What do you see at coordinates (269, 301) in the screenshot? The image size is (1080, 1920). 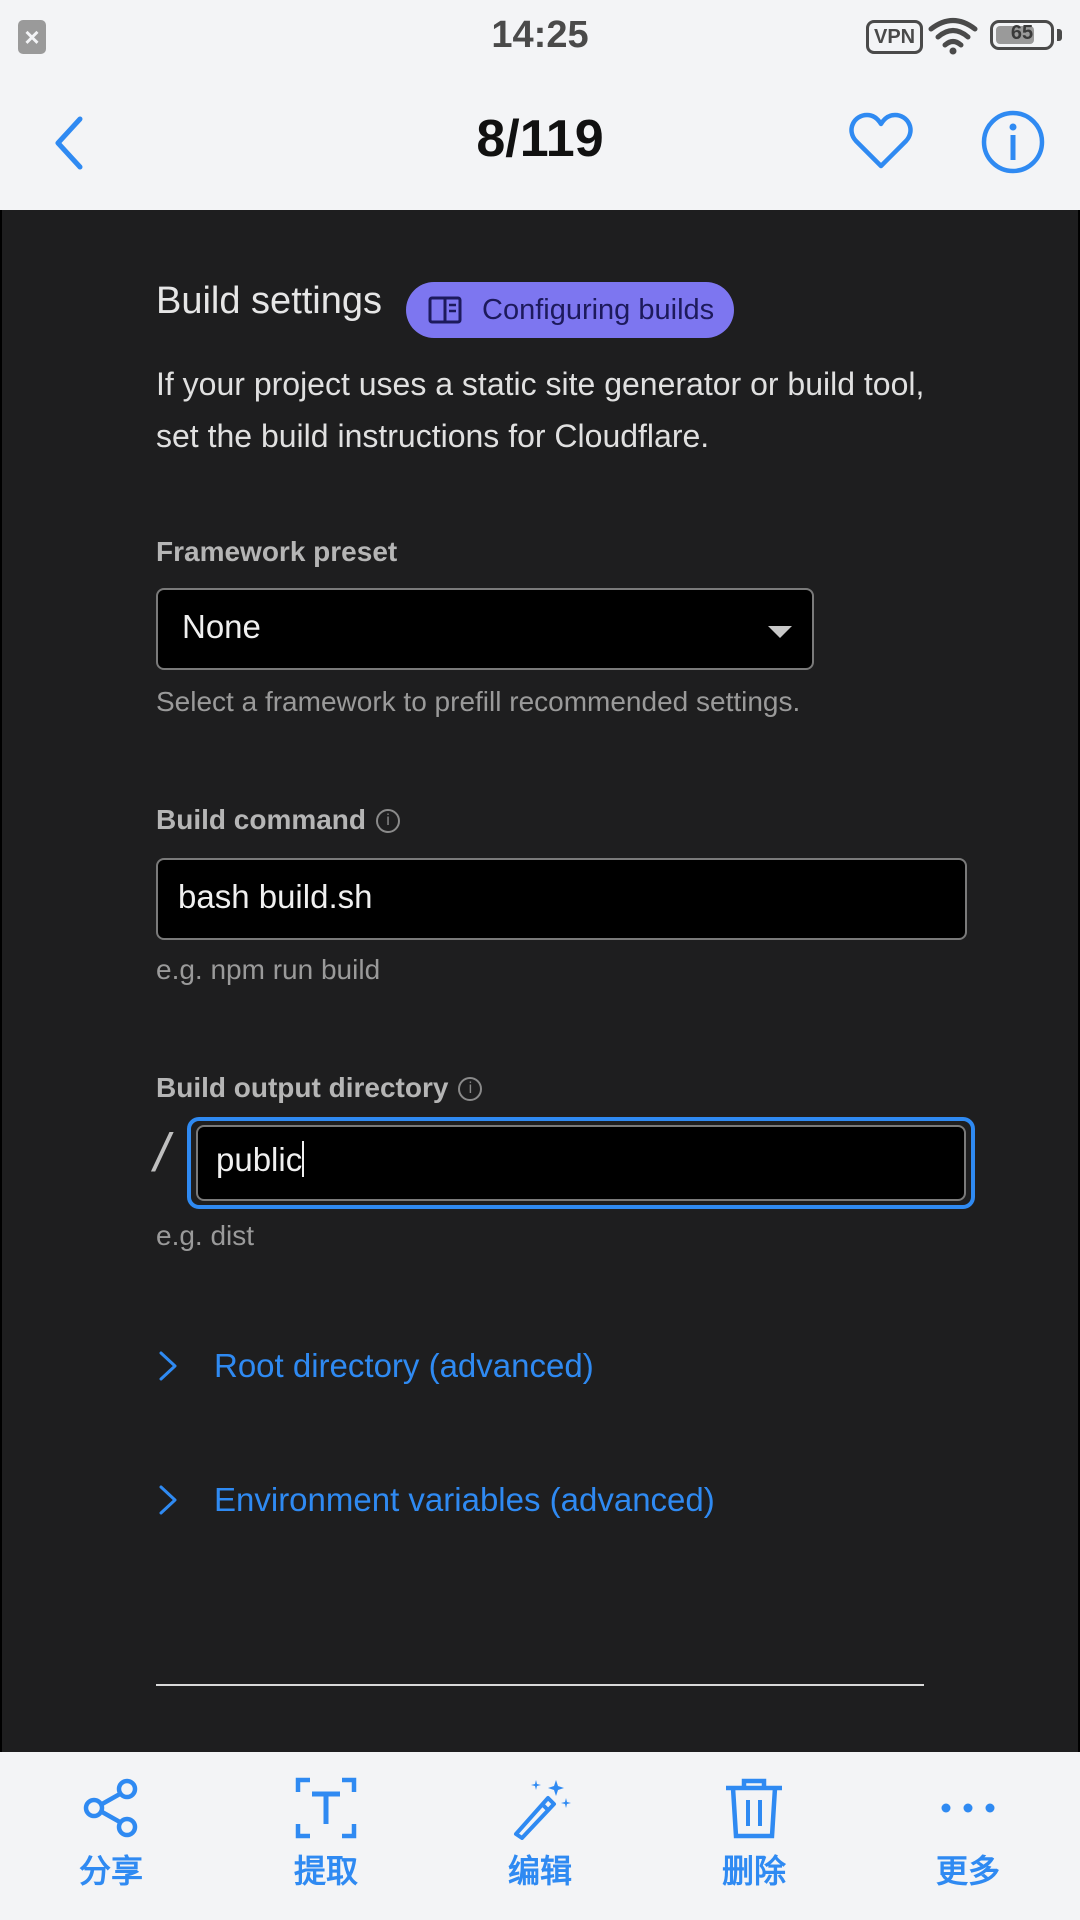 I see `section-title: Build settings` at bounding box center [269, 301].